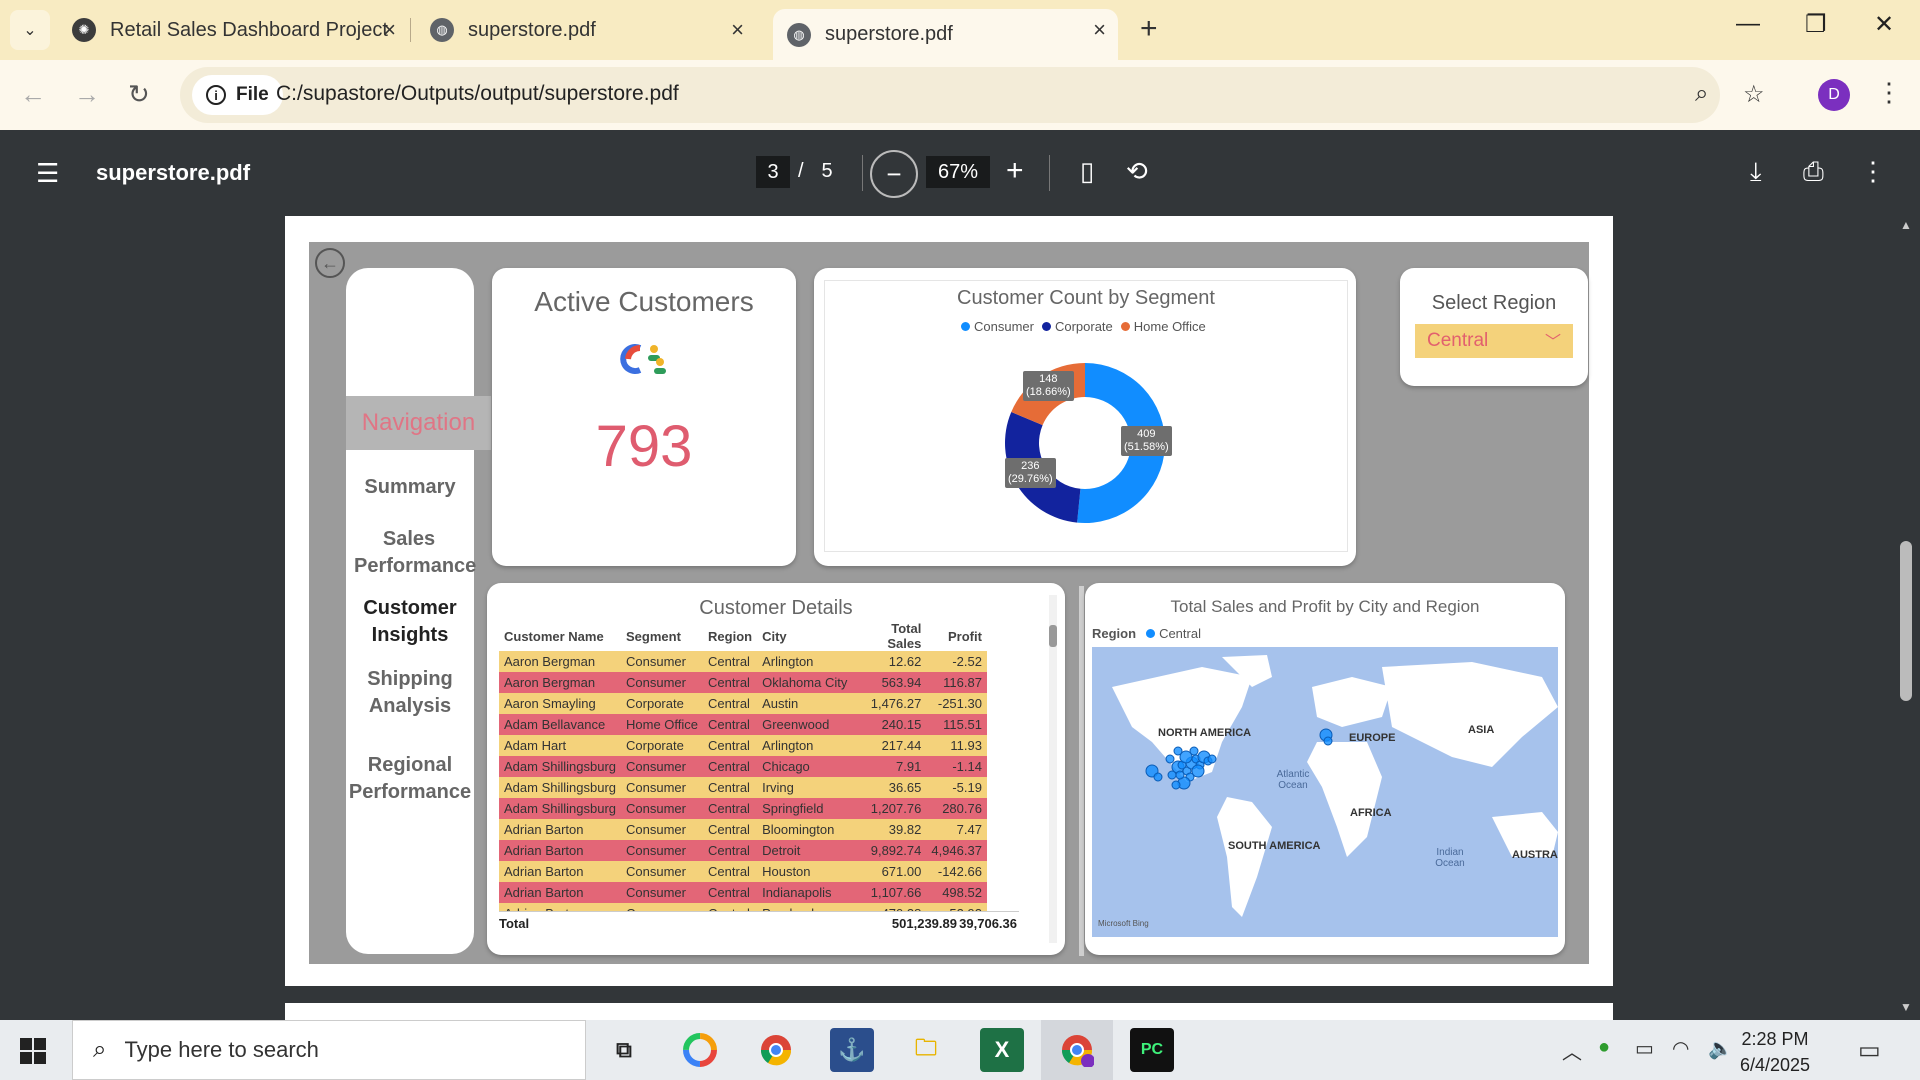 The height and width of the screenshot is (1080, 1920). I want to click on scroll-up-icon: ▲, so click(1906, 225).